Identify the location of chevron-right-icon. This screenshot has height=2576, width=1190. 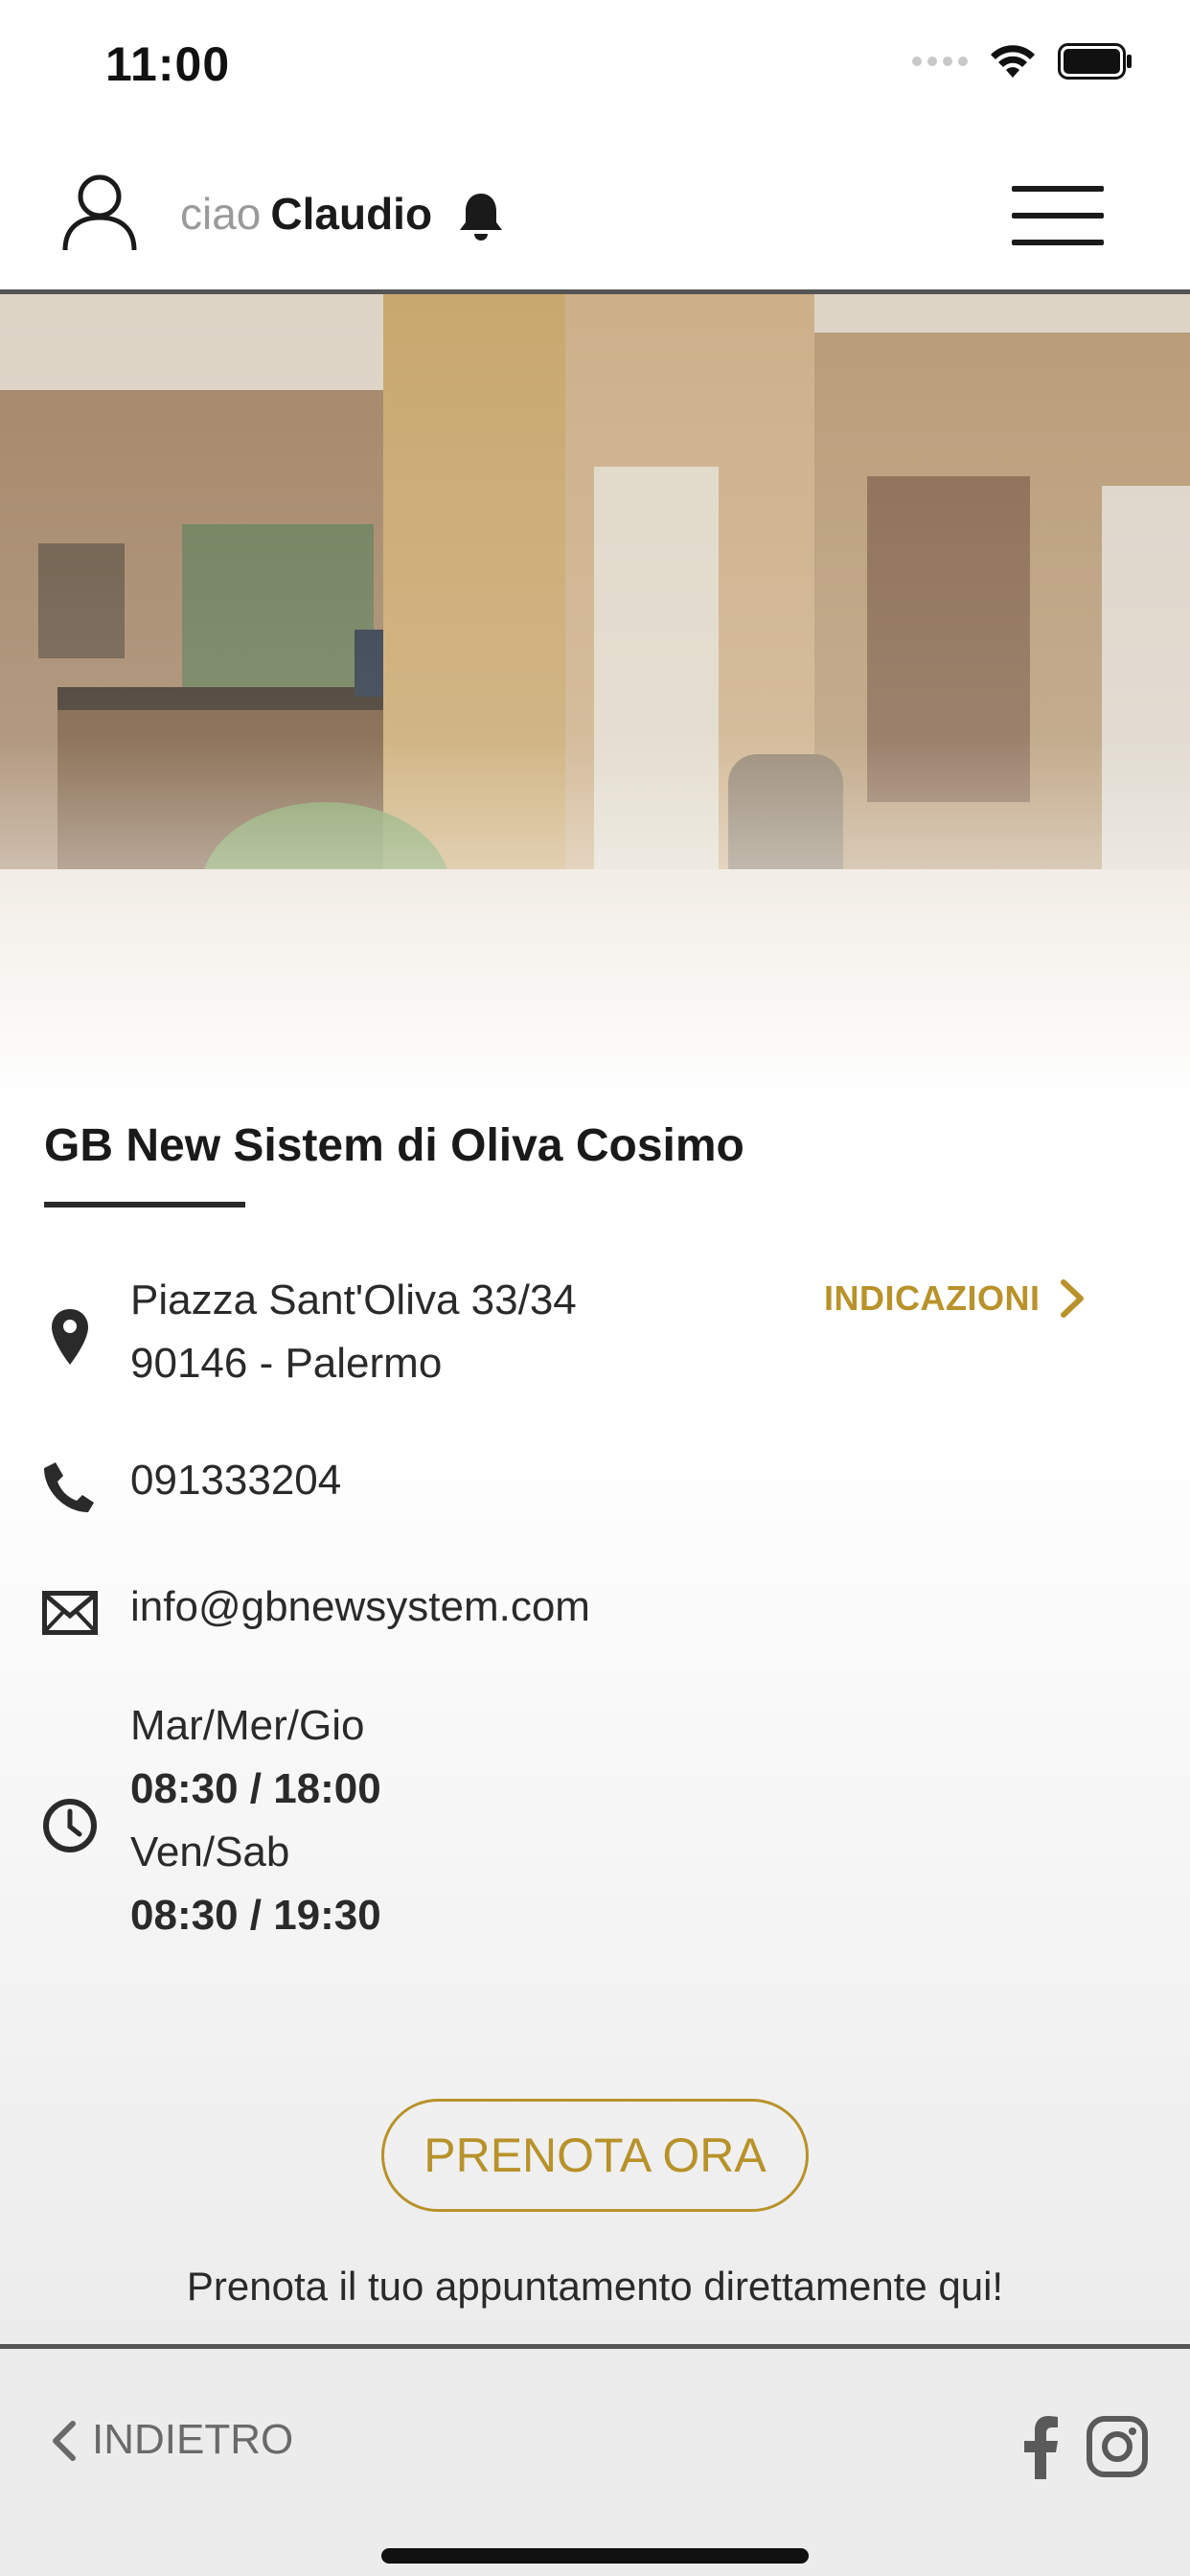
(1072, 1298).